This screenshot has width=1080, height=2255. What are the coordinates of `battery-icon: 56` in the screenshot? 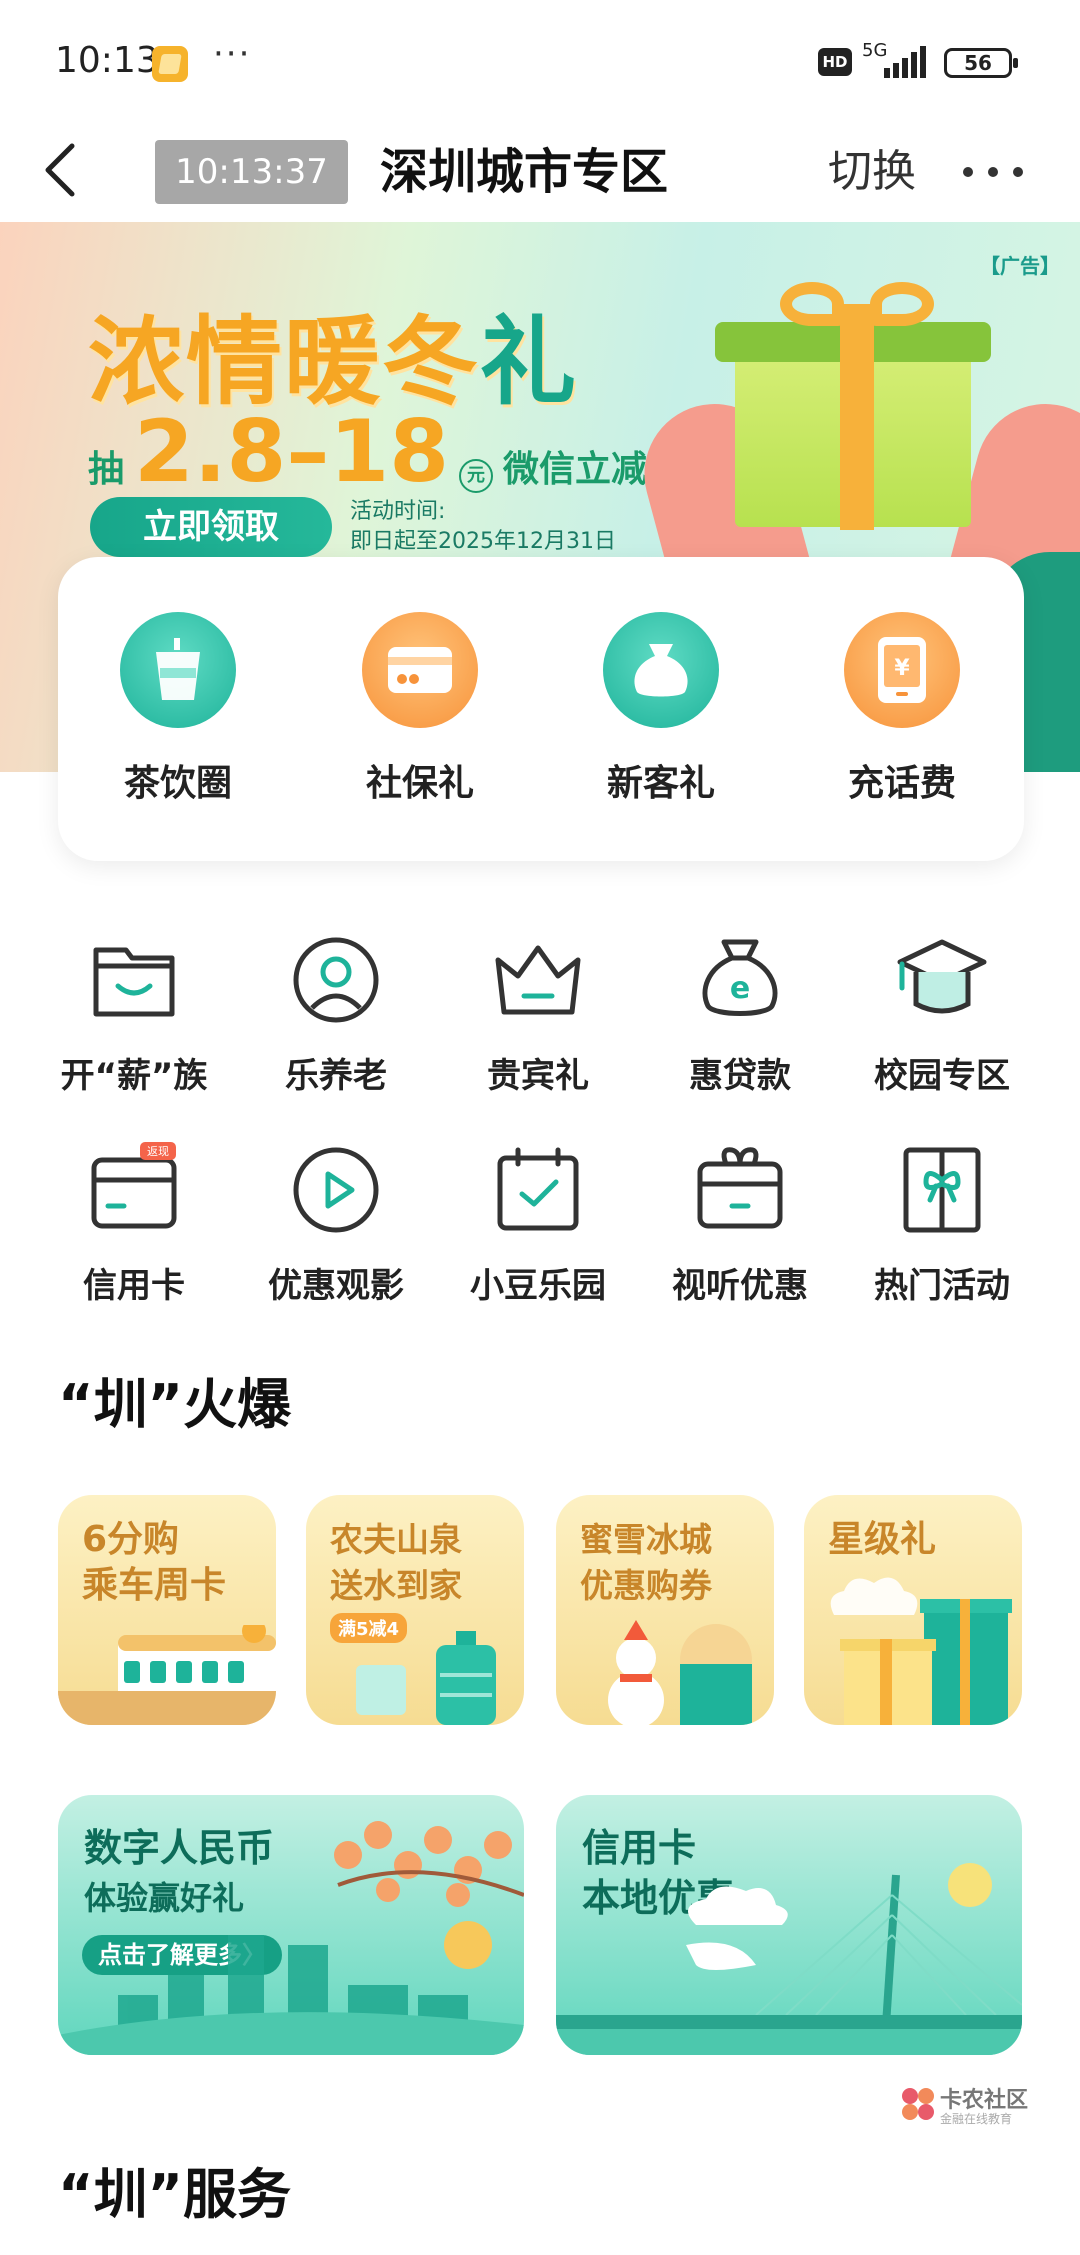 It's located at (981, 63).